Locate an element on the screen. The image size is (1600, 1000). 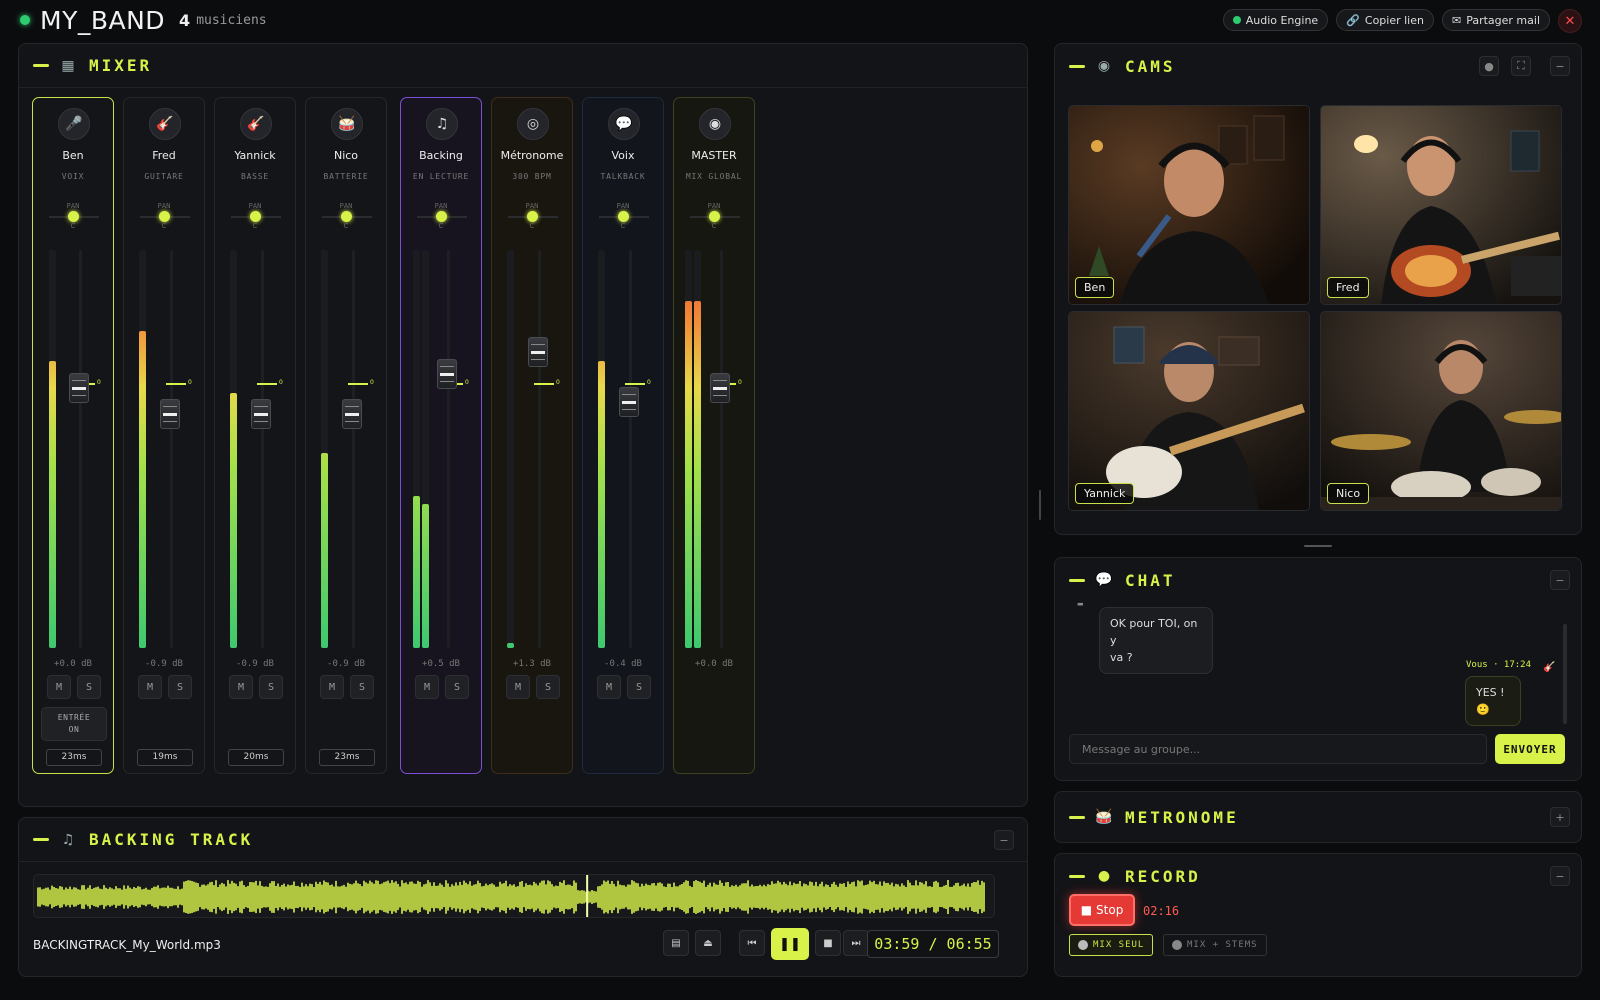
minimize-cams-button: − is located at coordinates (1560, 66).